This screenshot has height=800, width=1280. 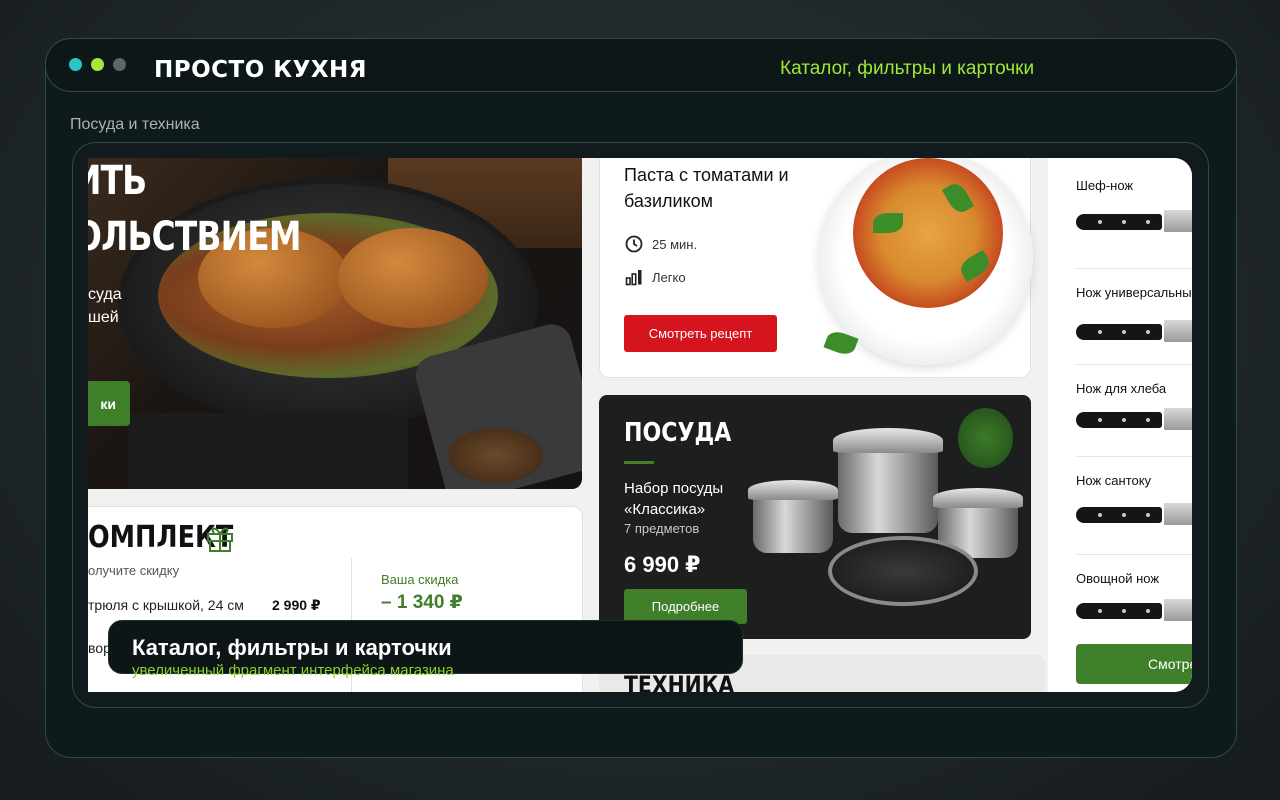 I want to click on basil-leaf-image, so click(x=888, y=223).